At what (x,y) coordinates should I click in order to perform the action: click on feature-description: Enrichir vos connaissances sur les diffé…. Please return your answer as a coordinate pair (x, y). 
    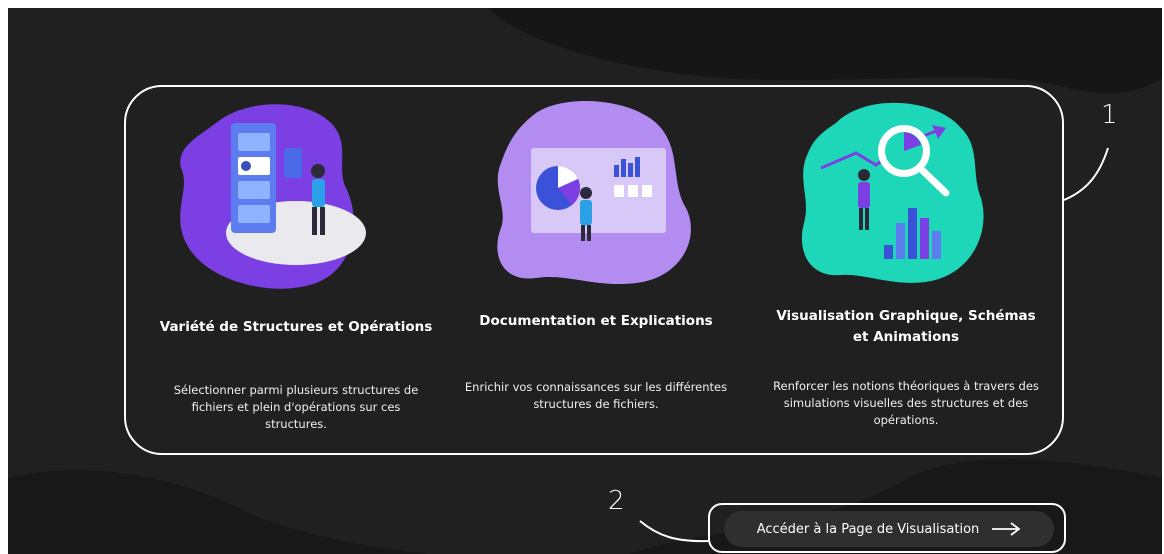
    Looking at the image, I should click on (596, 395).